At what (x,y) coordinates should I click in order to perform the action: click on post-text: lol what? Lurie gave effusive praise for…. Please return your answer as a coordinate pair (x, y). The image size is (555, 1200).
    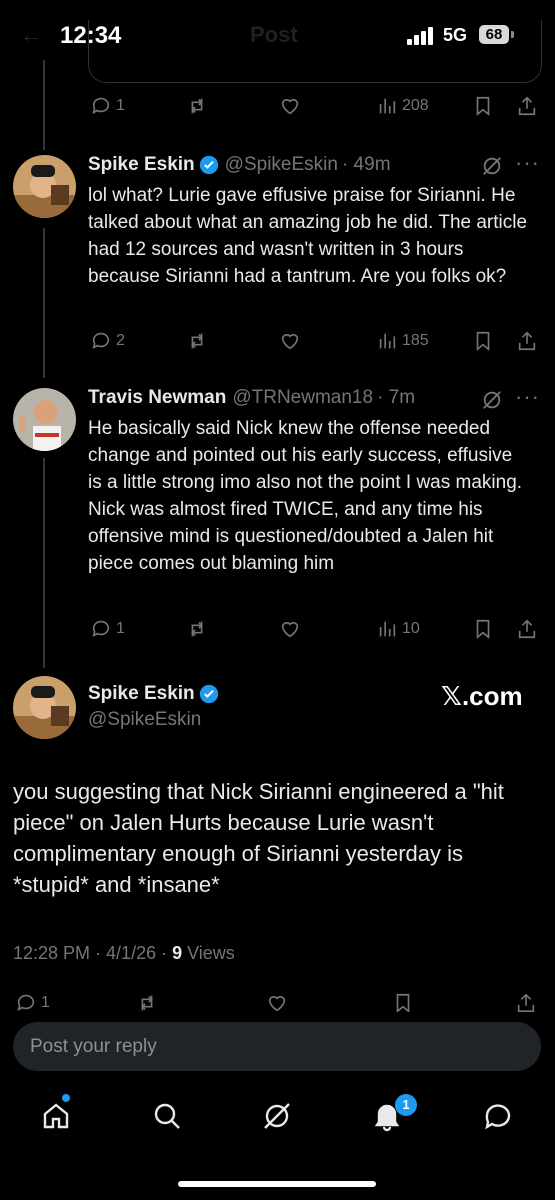
    Looking at the image, I should click on (308, 236).